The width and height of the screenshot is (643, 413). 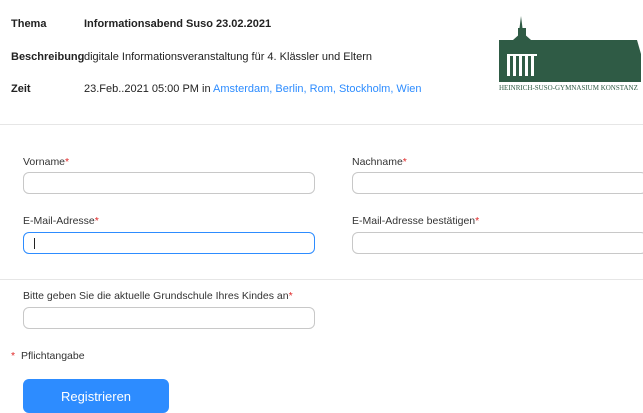 What do you see at coordinates (34, 243) in the screenshot?
I see `text-caret` at bounding box center [34, 243].